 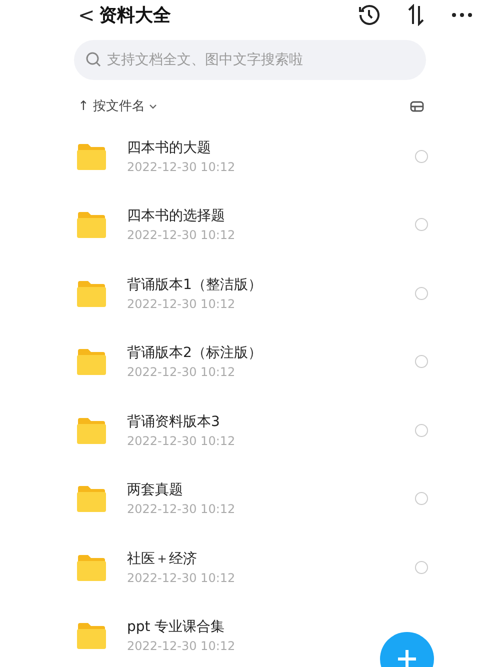 What do you see at coordinates (250, 60) in the screenshot?
I see `search-field: 支持文档全文、图中文字搜索啦` at bounding box center [250, 60].